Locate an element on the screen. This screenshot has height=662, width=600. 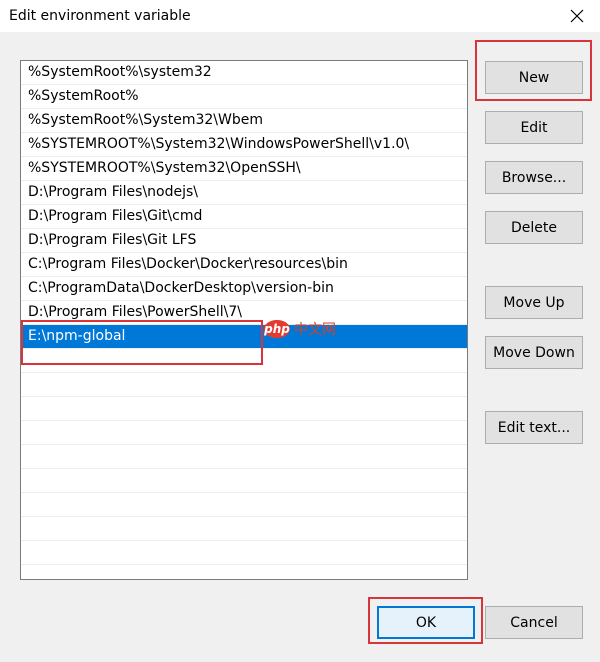
list-item: %SystemRoot%\system32 is located at coordinates (244, 73).